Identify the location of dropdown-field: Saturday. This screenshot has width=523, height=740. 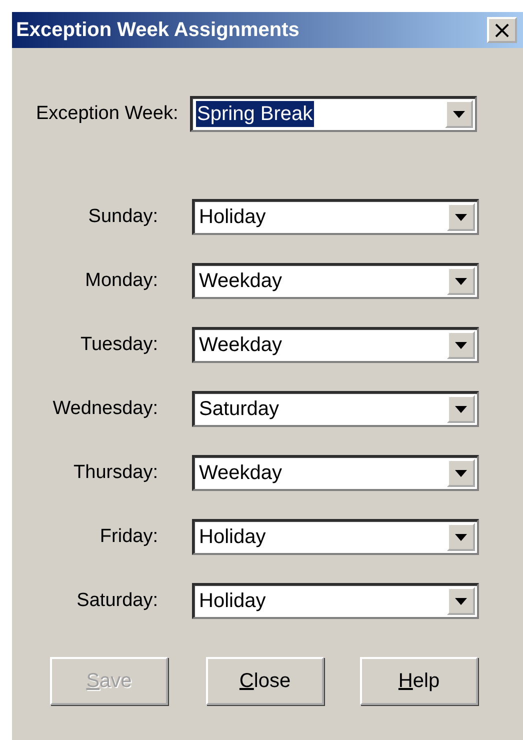
(335, 409).